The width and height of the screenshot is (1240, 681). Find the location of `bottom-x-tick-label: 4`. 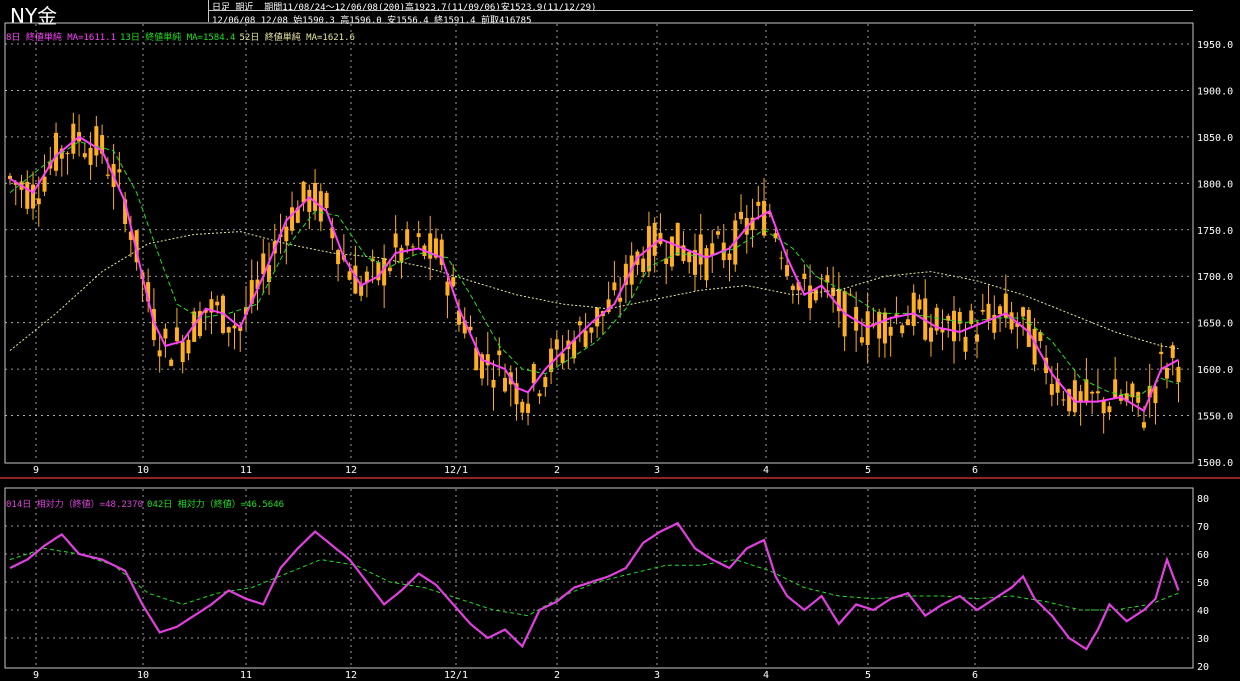

bottom-x-tick-label: 4 is located at coordinates (766, 675).